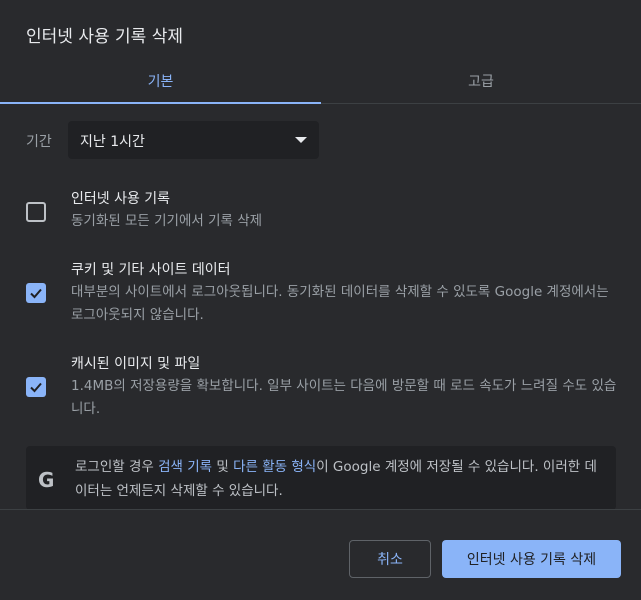 The height and width of the screenshot is (600, 641). Describe the element at coordinates (160, 81) in the screenshot. I see `tab-basic: 기본` at that location.